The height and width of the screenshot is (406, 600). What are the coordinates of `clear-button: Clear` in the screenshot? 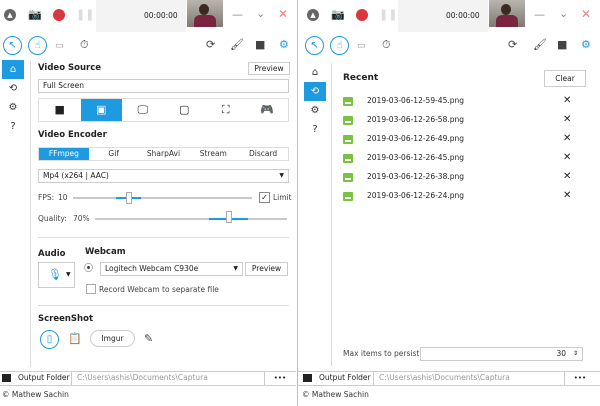 It's located at (565, 78).